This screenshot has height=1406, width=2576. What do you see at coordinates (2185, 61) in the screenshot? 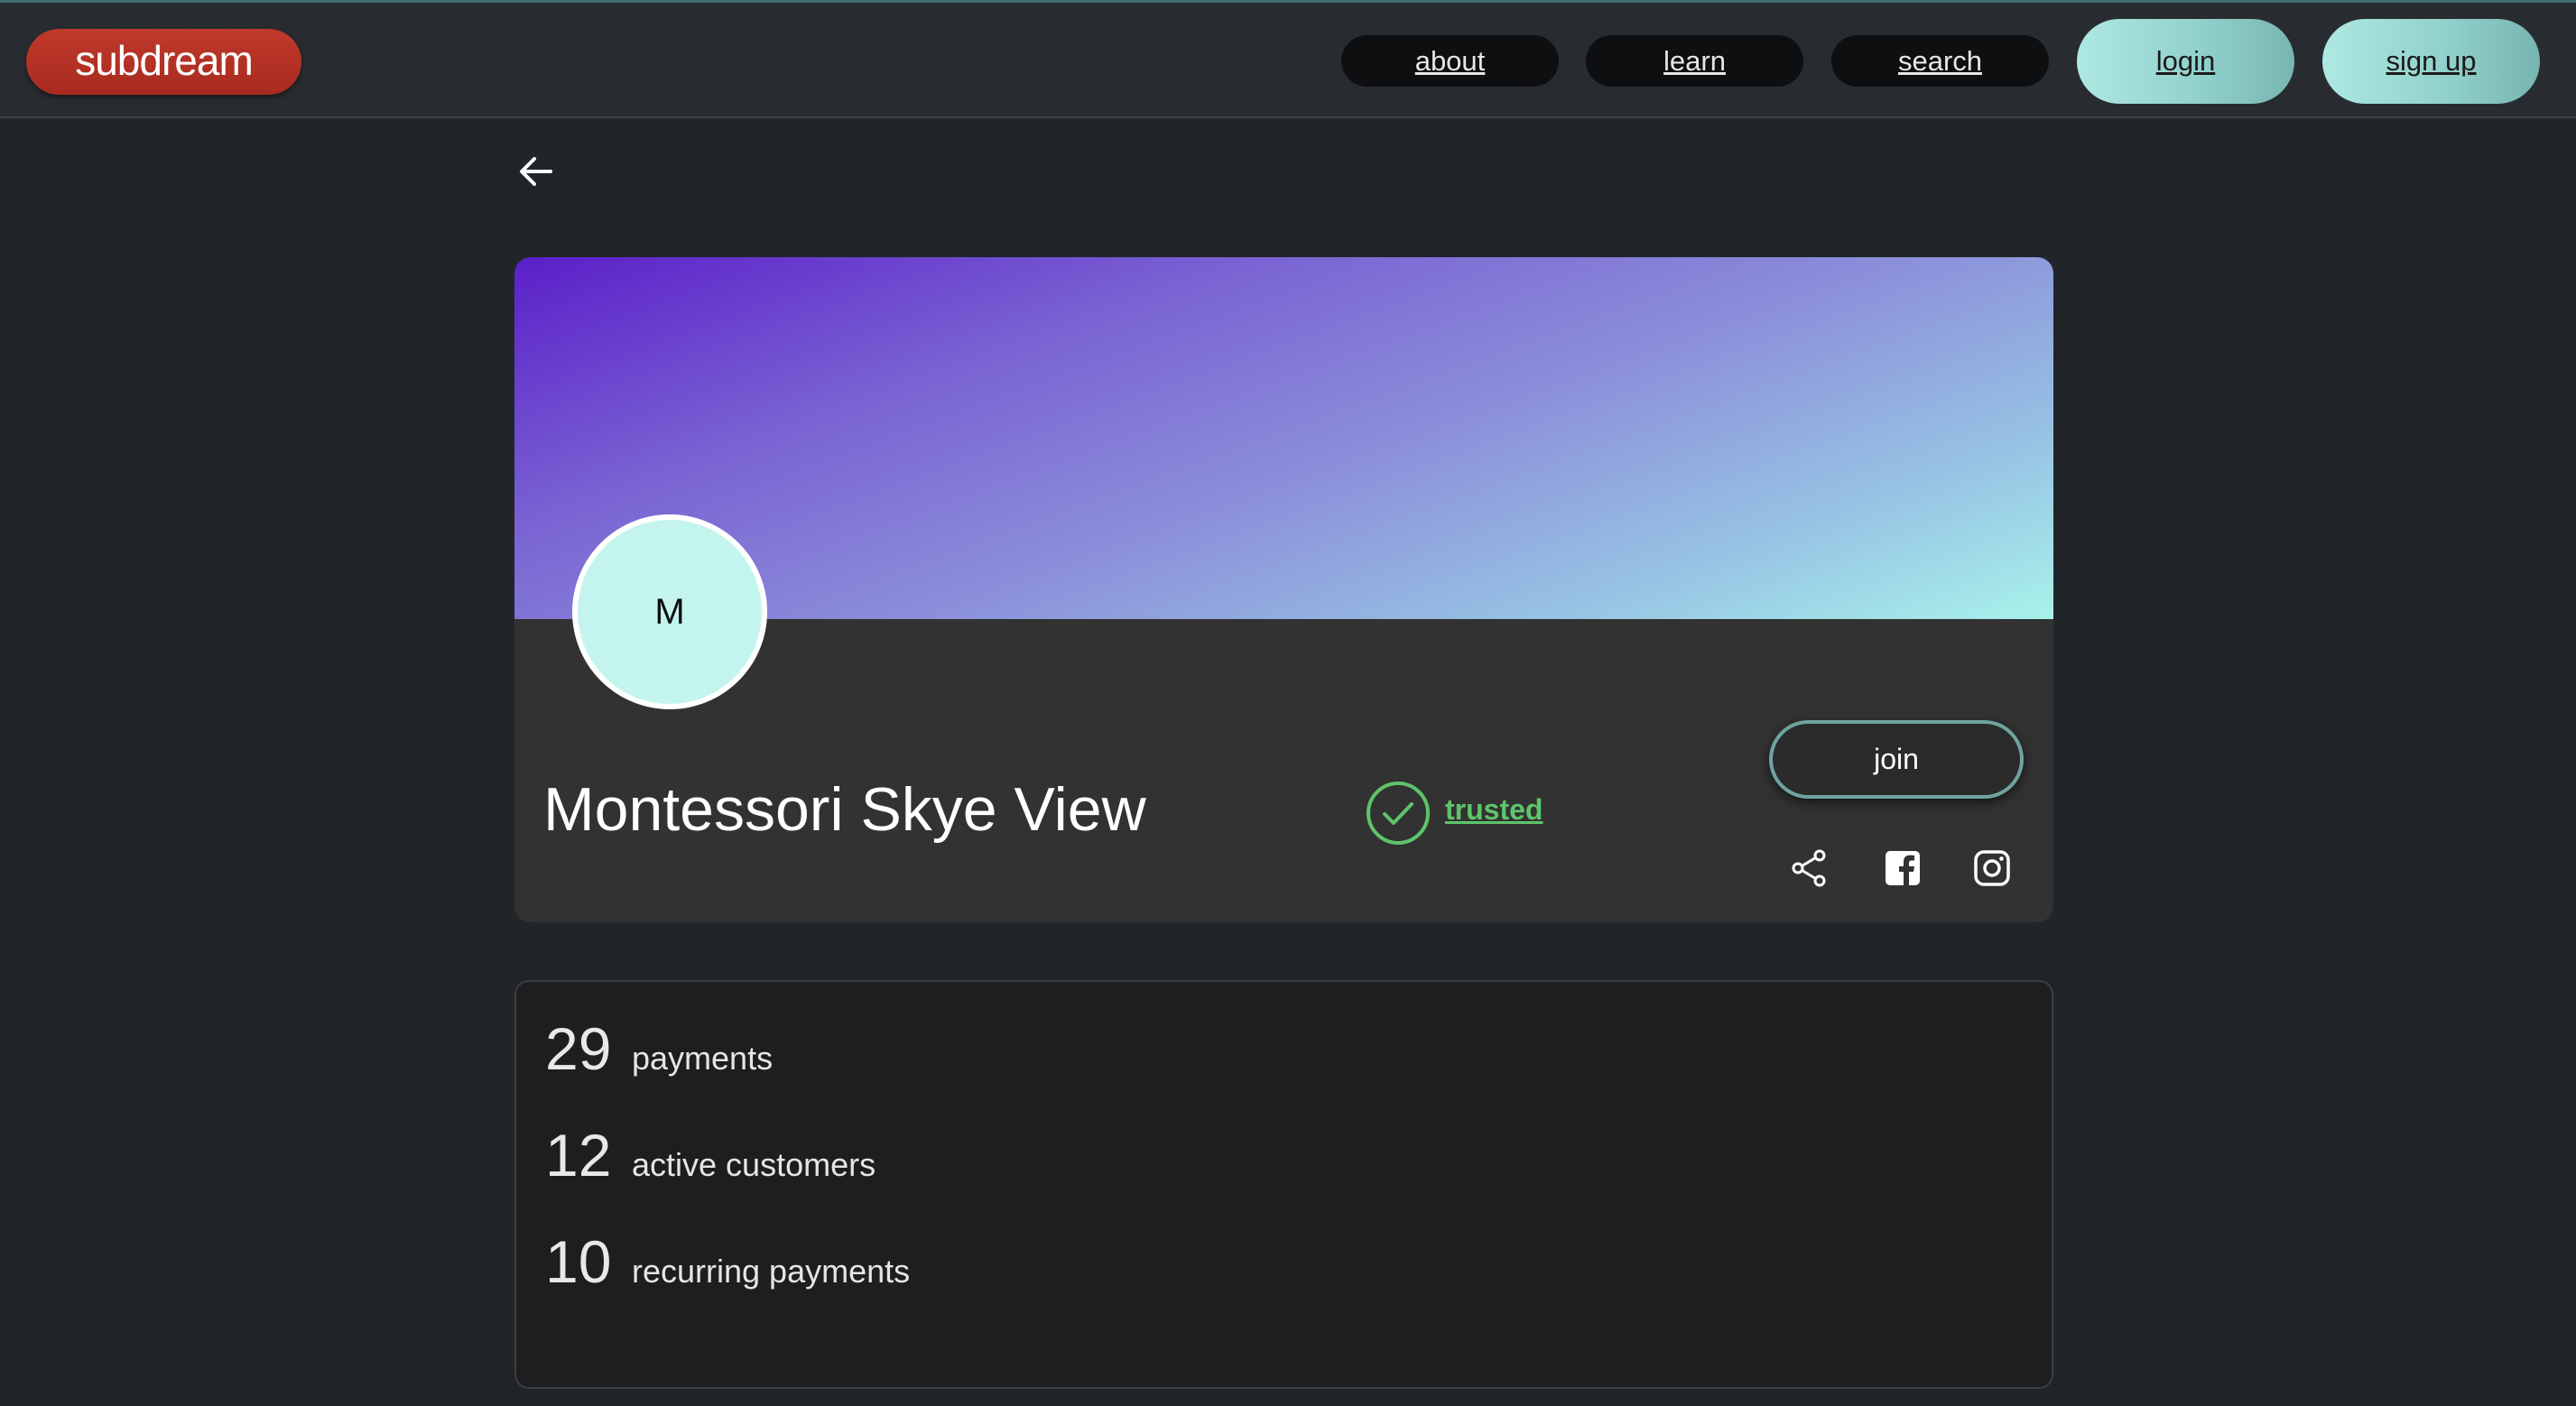
I see `login-button: login` at bounding box center [2185, 61].